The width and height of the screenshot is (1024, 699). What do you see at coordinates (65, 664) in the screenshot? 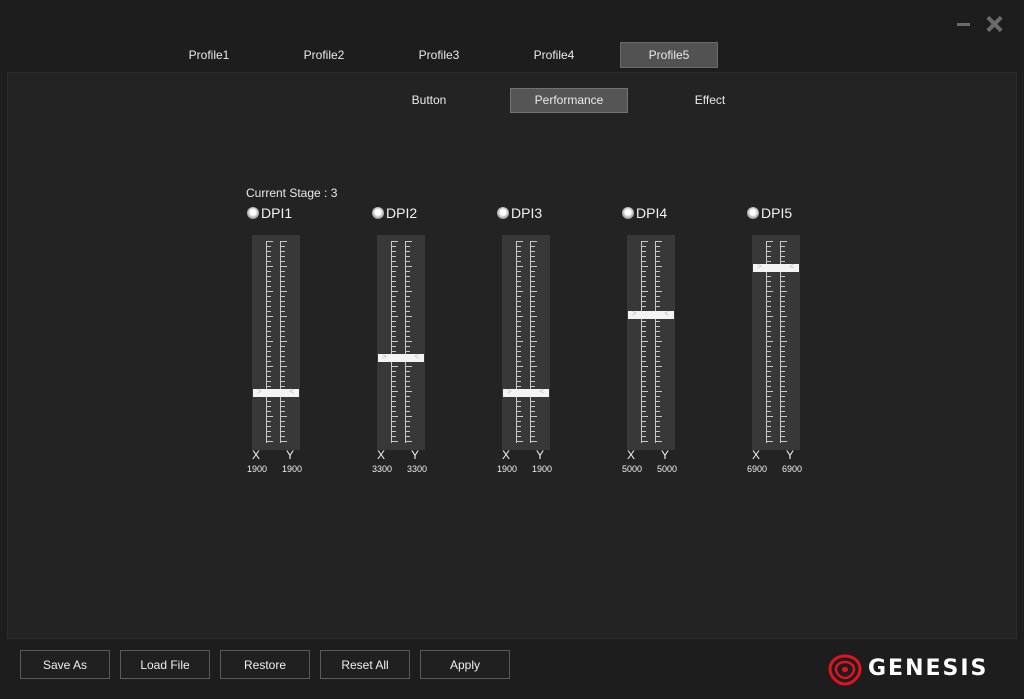
I see `save-as-button: Save As` at bounding box center [65, 664].